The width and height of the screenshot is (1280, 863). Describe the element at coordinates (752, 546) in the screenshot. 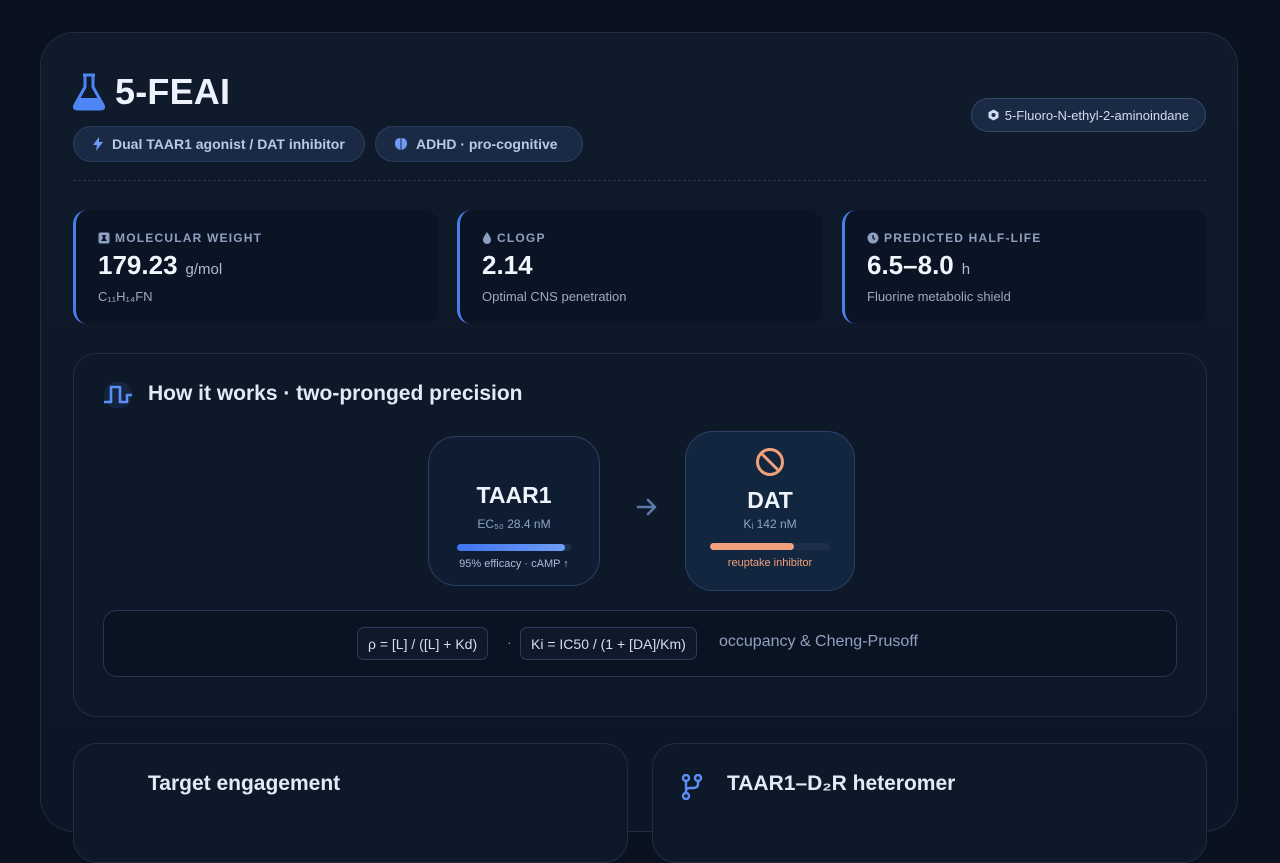

I see `dat-inhibition-fill` at that location.